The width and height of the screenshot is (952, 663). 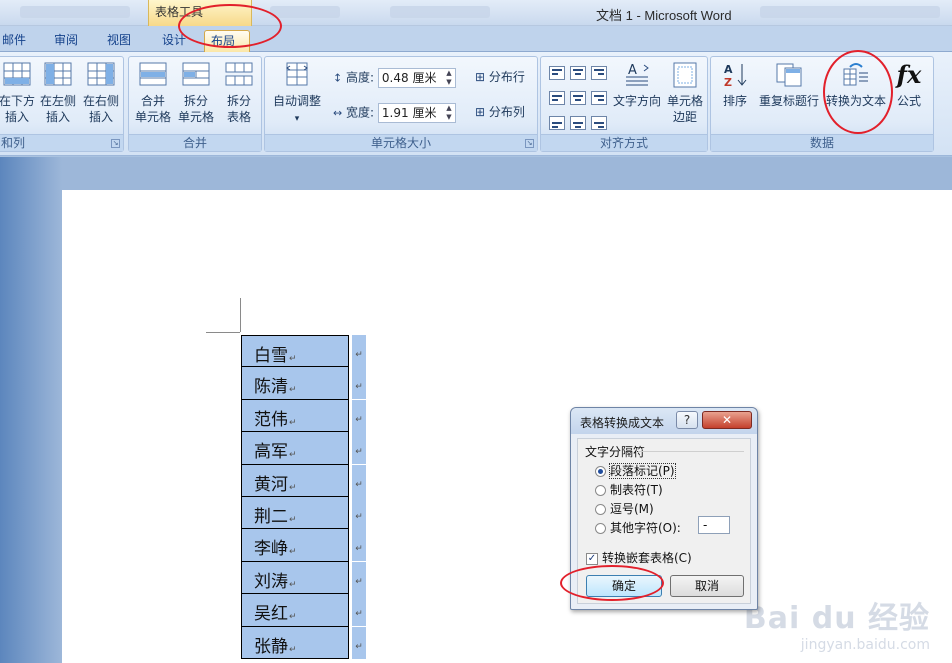 I want to click on table-row: 张静↵, so click(x=295, y=642).